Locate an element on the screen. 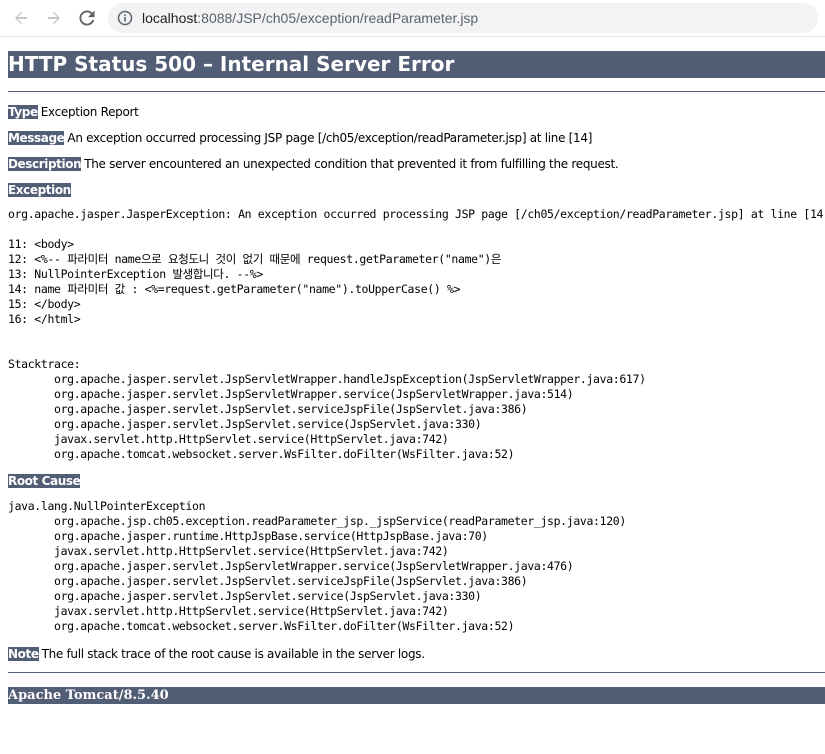 This screenshot has height=754, width=825. description-label: Description is located at coordinates (45, 164).